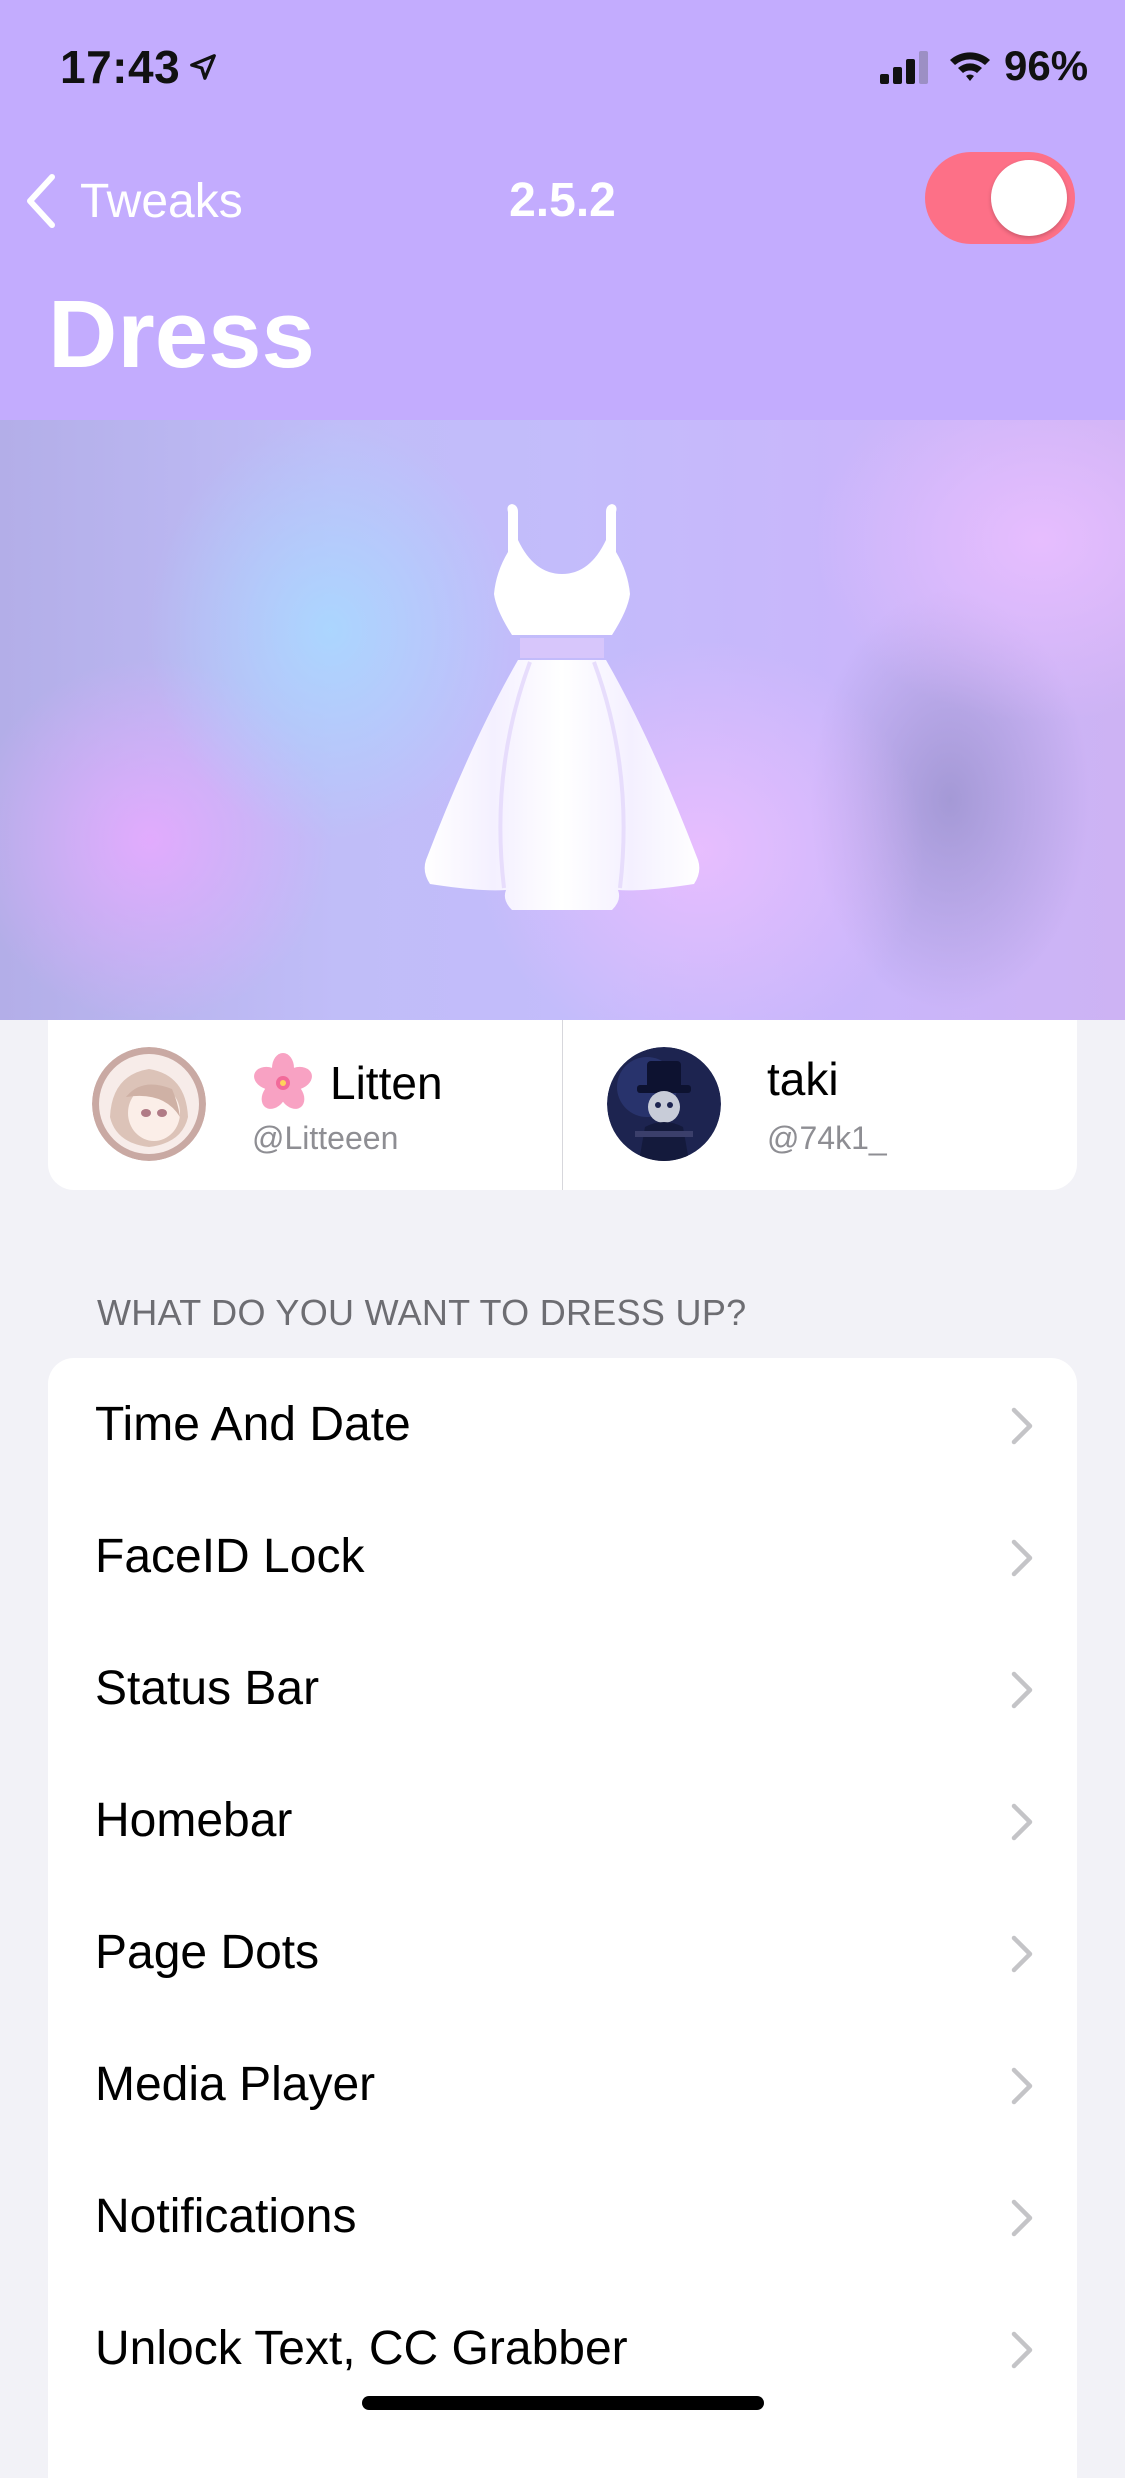  I want to click on enable-toggle, so click(1000, 198).